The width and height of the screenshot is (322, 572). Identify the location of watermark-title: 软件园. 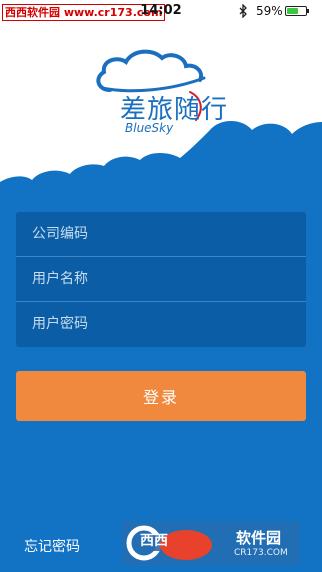
(259, 538).